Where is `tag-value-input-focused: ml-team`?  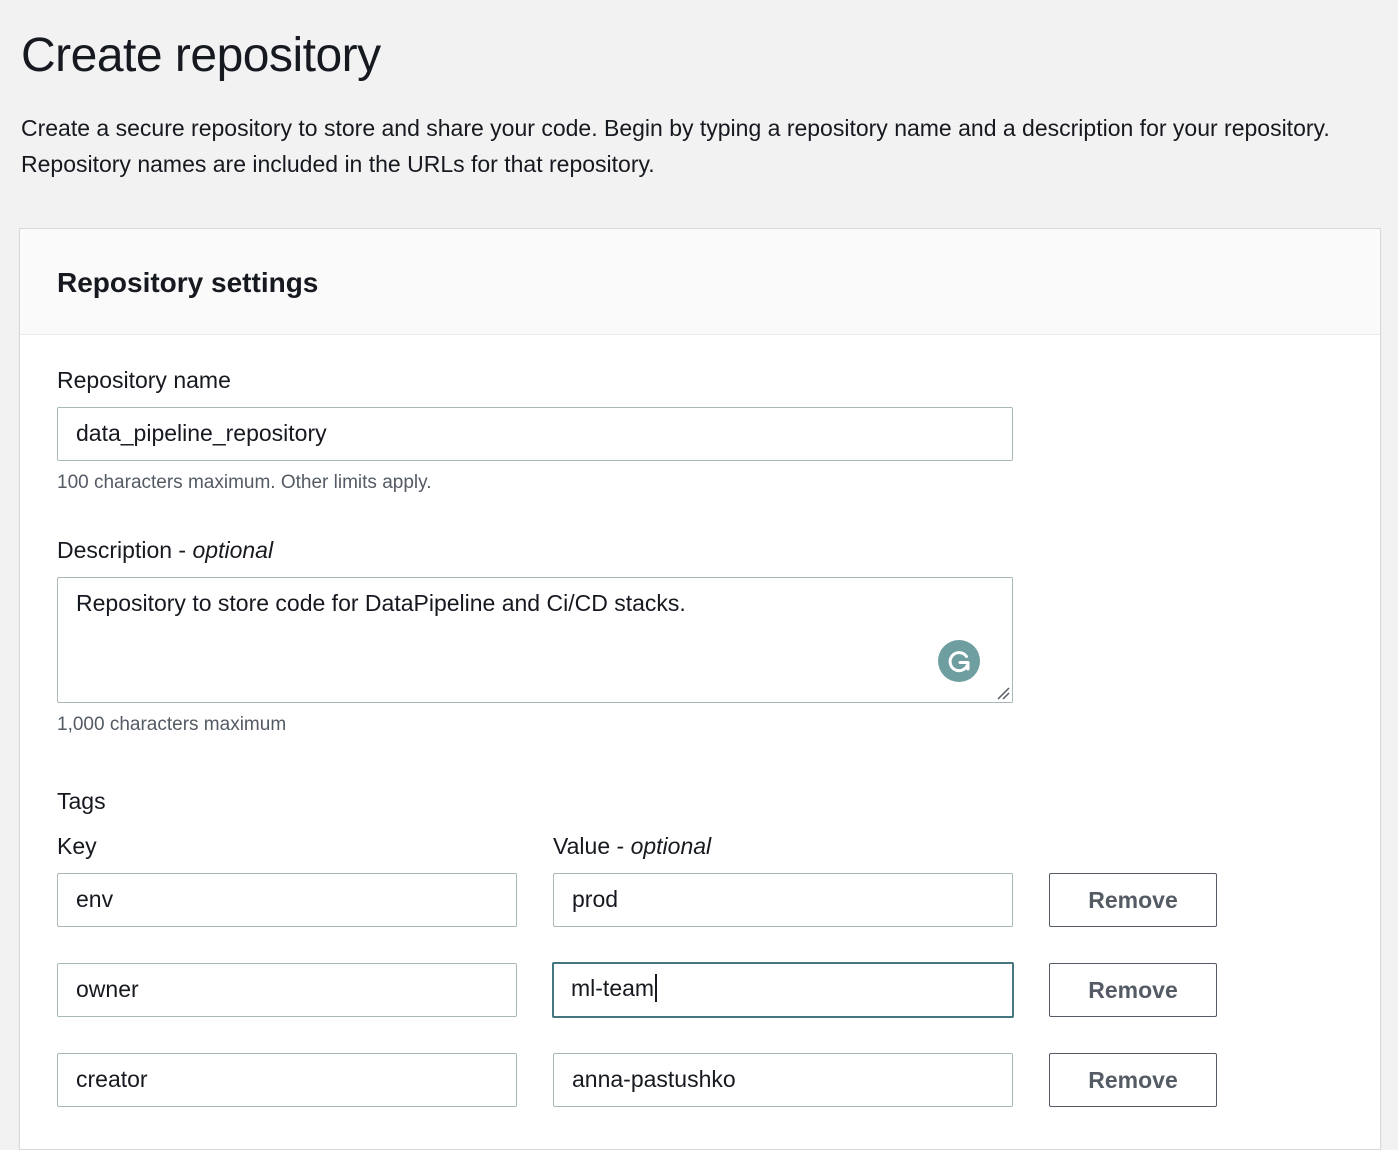 tag-value-input-focused: ml-team is located at coordinates (783, 990).